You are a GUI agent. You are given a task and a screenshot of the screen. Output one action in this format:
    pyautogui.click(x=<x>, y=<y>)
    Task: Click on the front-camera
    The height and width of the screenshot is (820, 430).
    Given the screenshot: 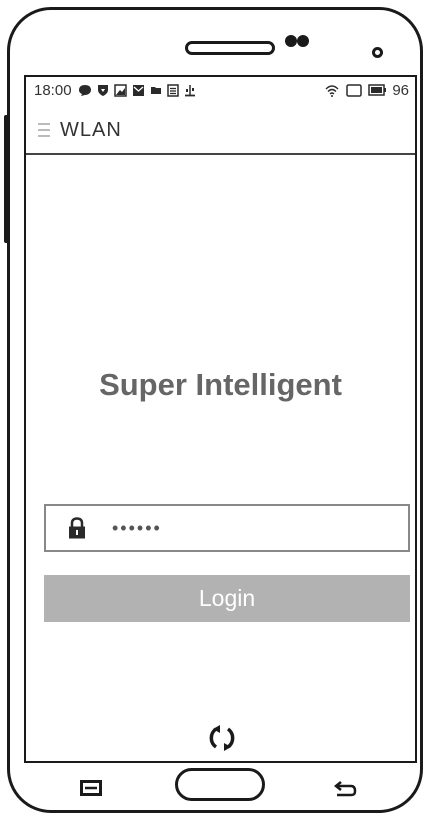 What is the action you would take?
    pyautogui.click(x=377, y=52)
    